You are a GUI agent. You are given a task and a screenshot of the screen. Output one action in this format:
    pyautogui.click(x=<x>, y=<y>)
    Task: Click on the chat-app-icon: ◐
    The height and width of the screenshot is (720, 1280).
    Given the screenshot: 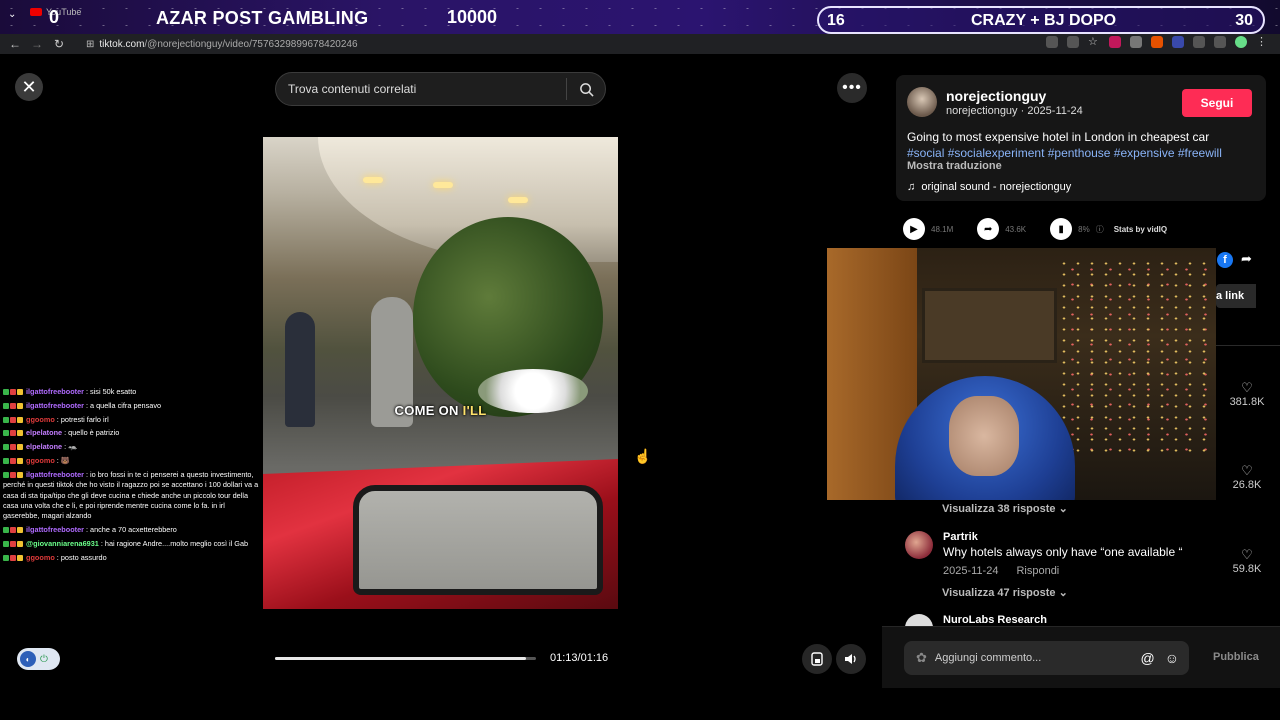 What is the action you would take?
    pyautogui.click(x=28, y=659)
    